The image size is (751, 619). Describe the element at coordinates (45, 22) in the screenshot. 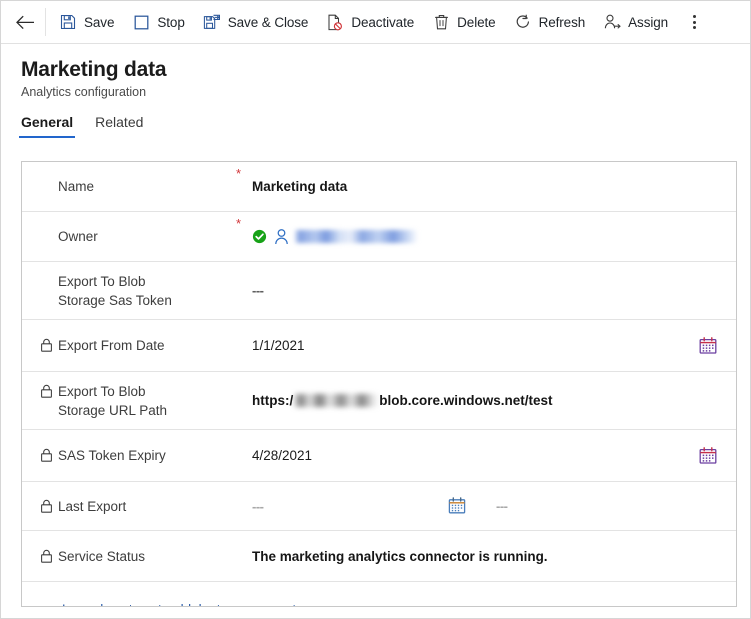

I see `command-bar-divider` at that location.